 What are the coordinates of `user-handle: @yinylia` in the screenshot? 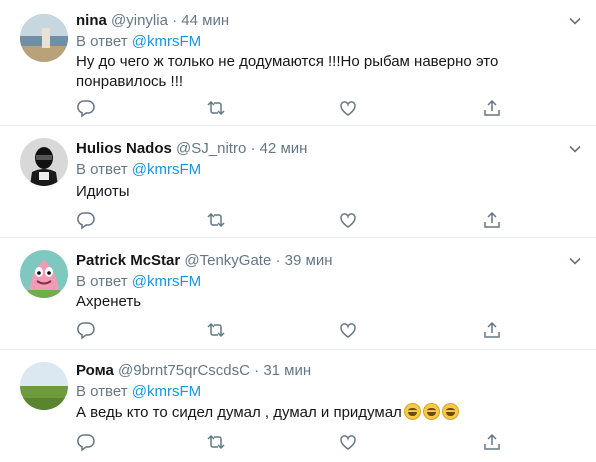 It's located at (139, 20).